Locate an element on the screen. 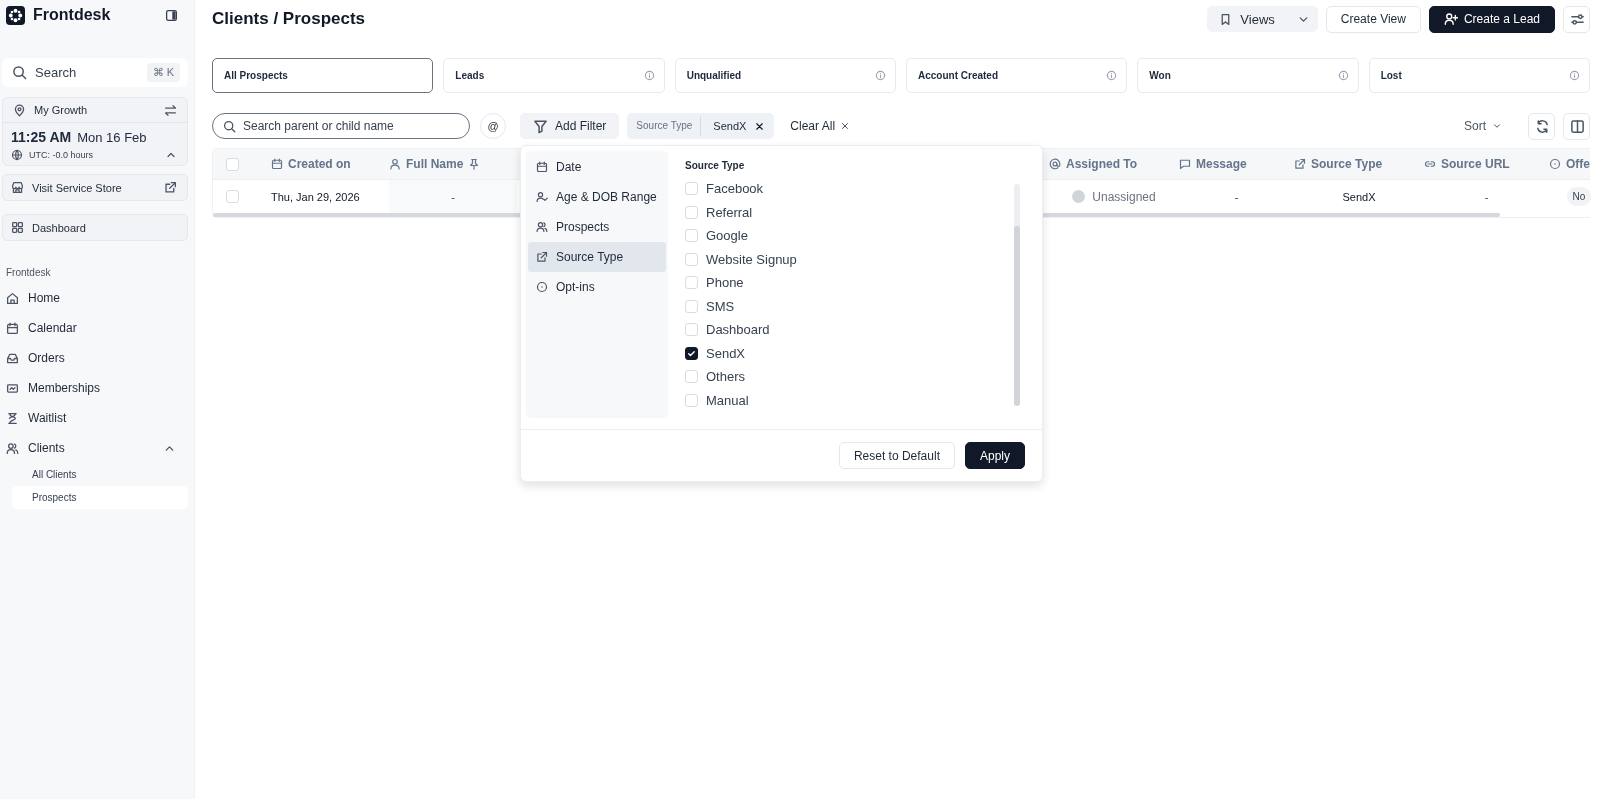 The image size is (1600, 799). brand-name: Frontdesk is located at coordinates (72, 15).